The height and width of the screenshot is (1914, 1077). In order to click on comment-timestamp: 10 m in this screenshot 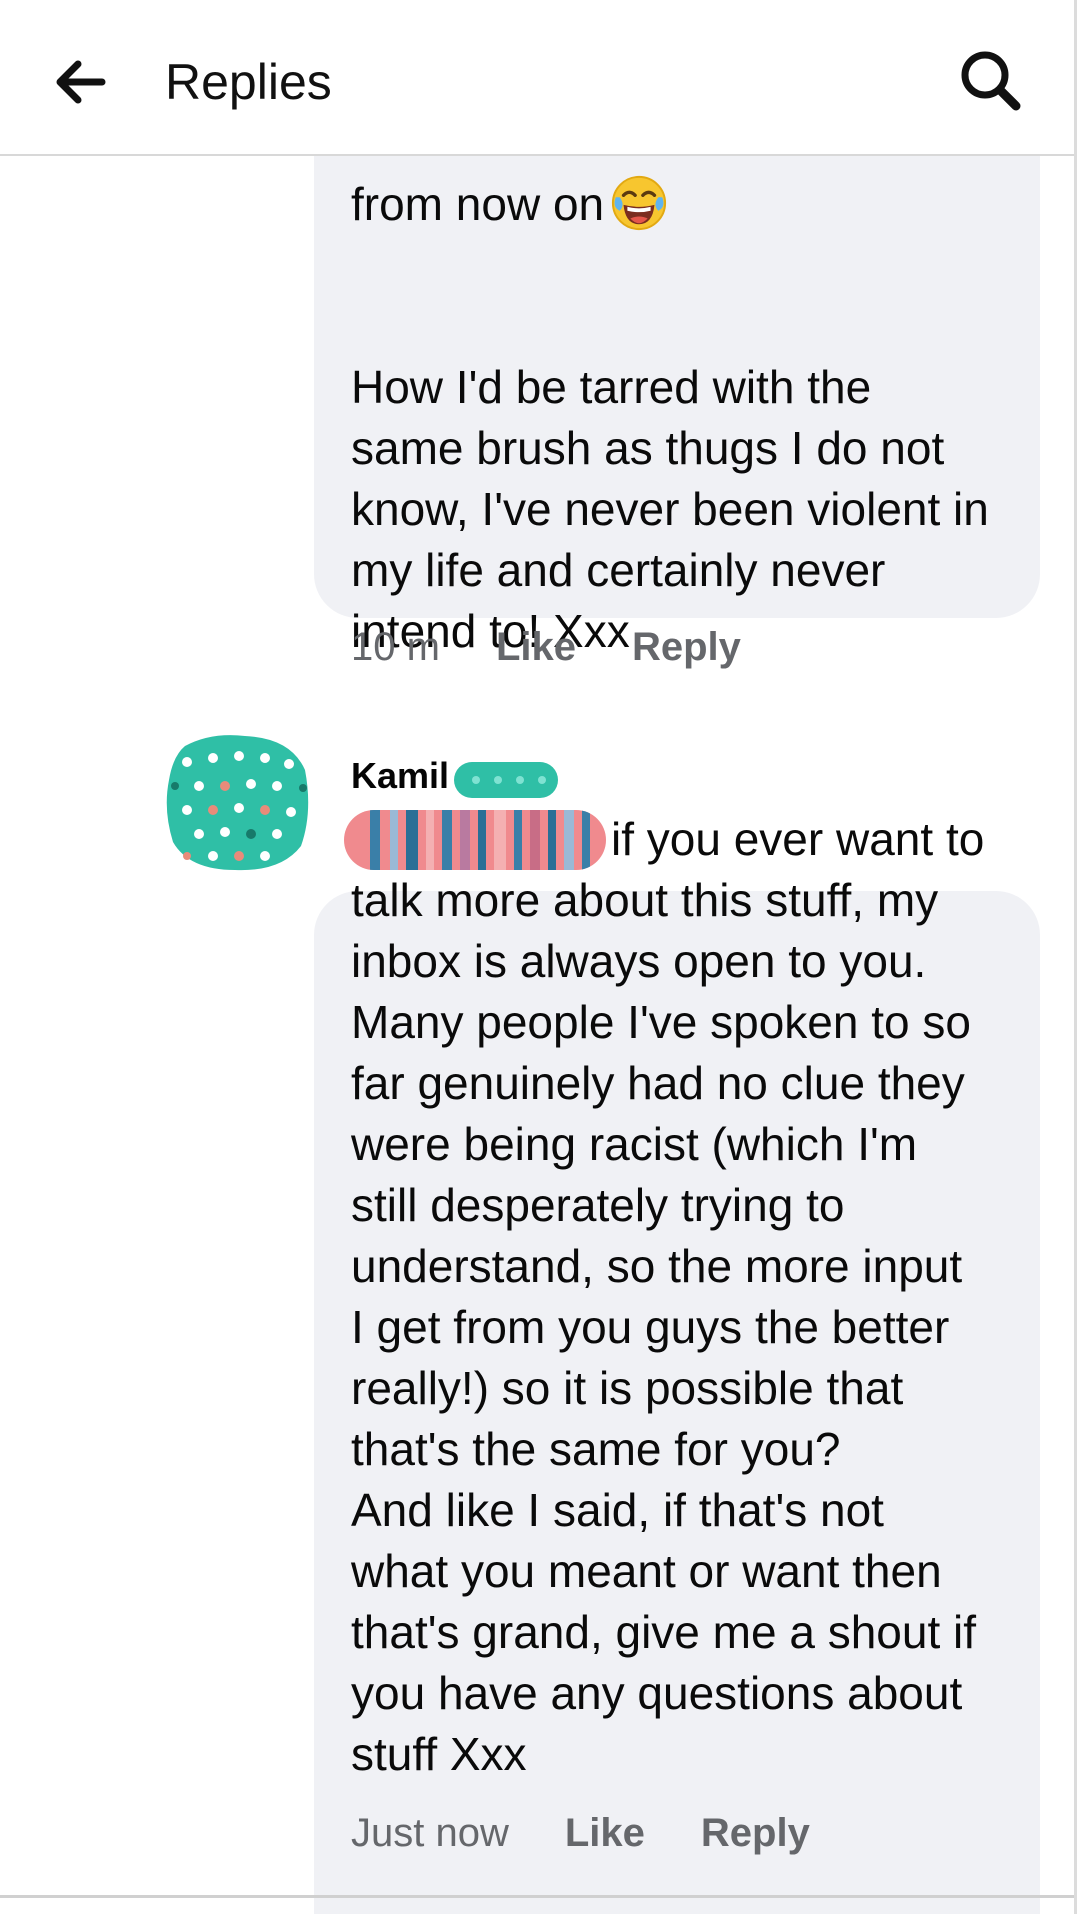, I will do `click(395, 647)`.